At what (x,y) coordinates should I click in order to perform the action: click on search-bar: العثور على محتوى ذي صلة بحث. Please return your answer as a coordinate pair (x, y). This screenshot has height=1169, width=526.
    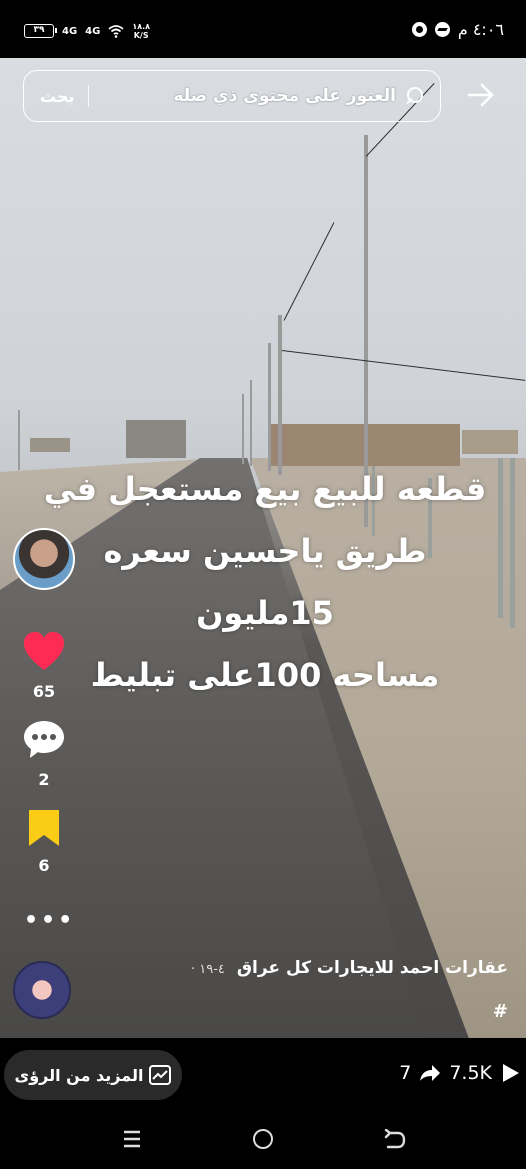
    Looking at the image, I should click on (232, 96).